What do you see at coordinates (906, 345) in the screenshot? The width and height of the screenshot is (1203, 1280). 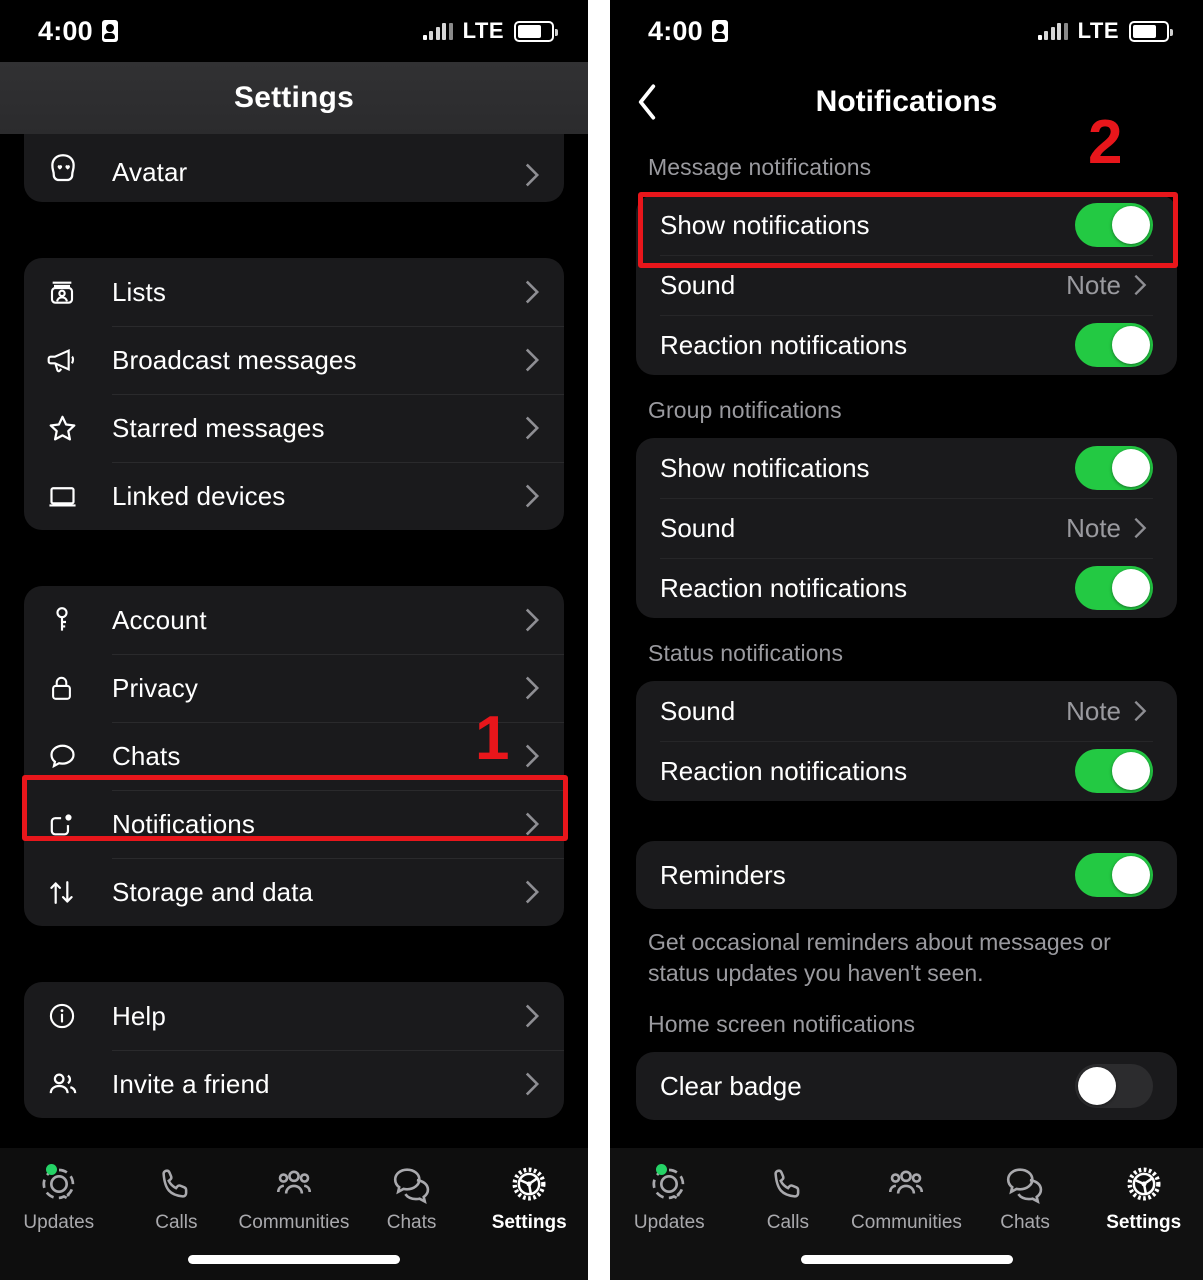 I see `row-reaction-notifications-message: Reaction notifications` at bounding box center [906, 345].